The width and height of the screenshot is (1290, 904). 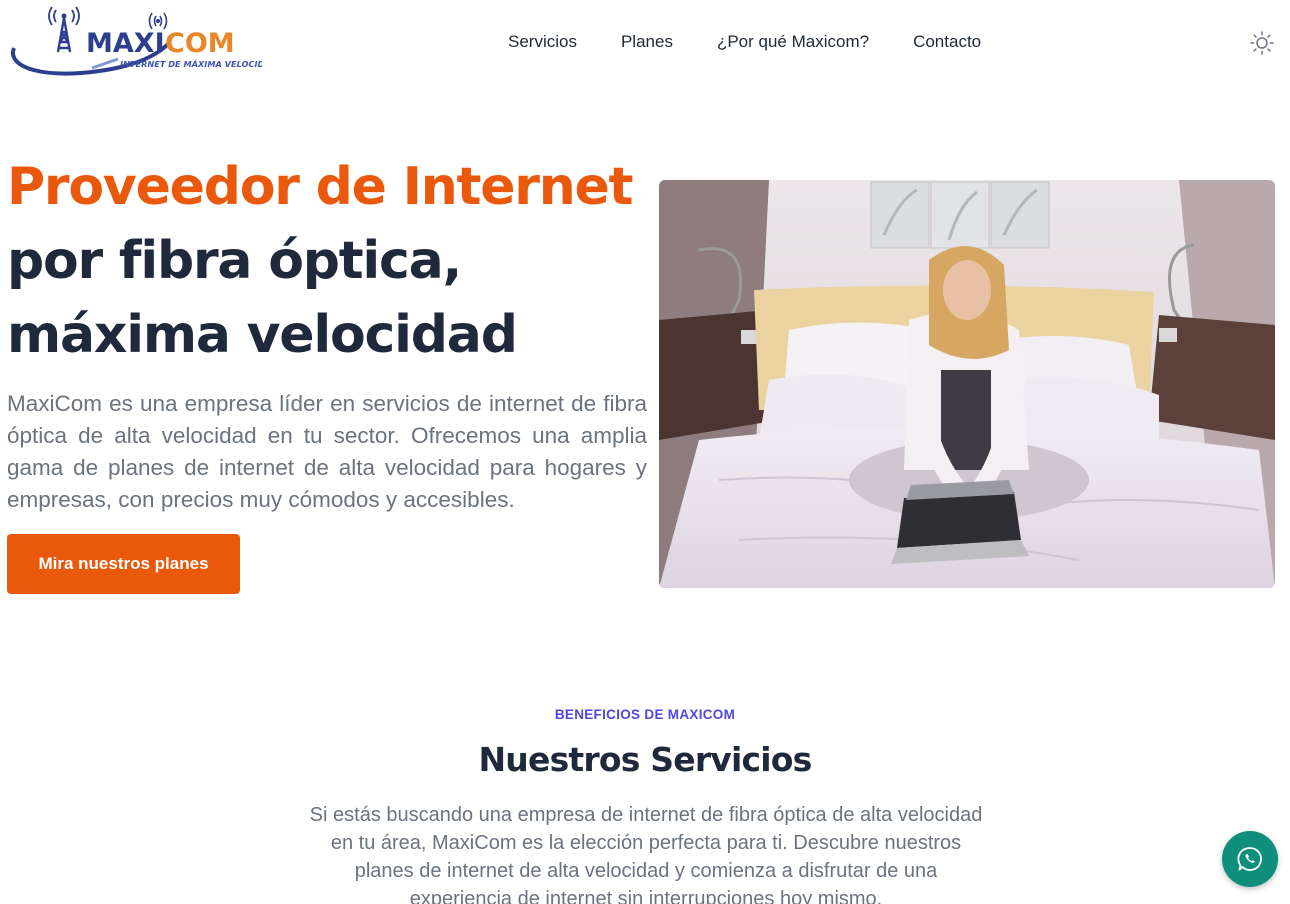 What do you see at coordinates (542, 42) in the screenshot?
I see `nav-item-servicios: Servicios` at bounding box center [542, 42].